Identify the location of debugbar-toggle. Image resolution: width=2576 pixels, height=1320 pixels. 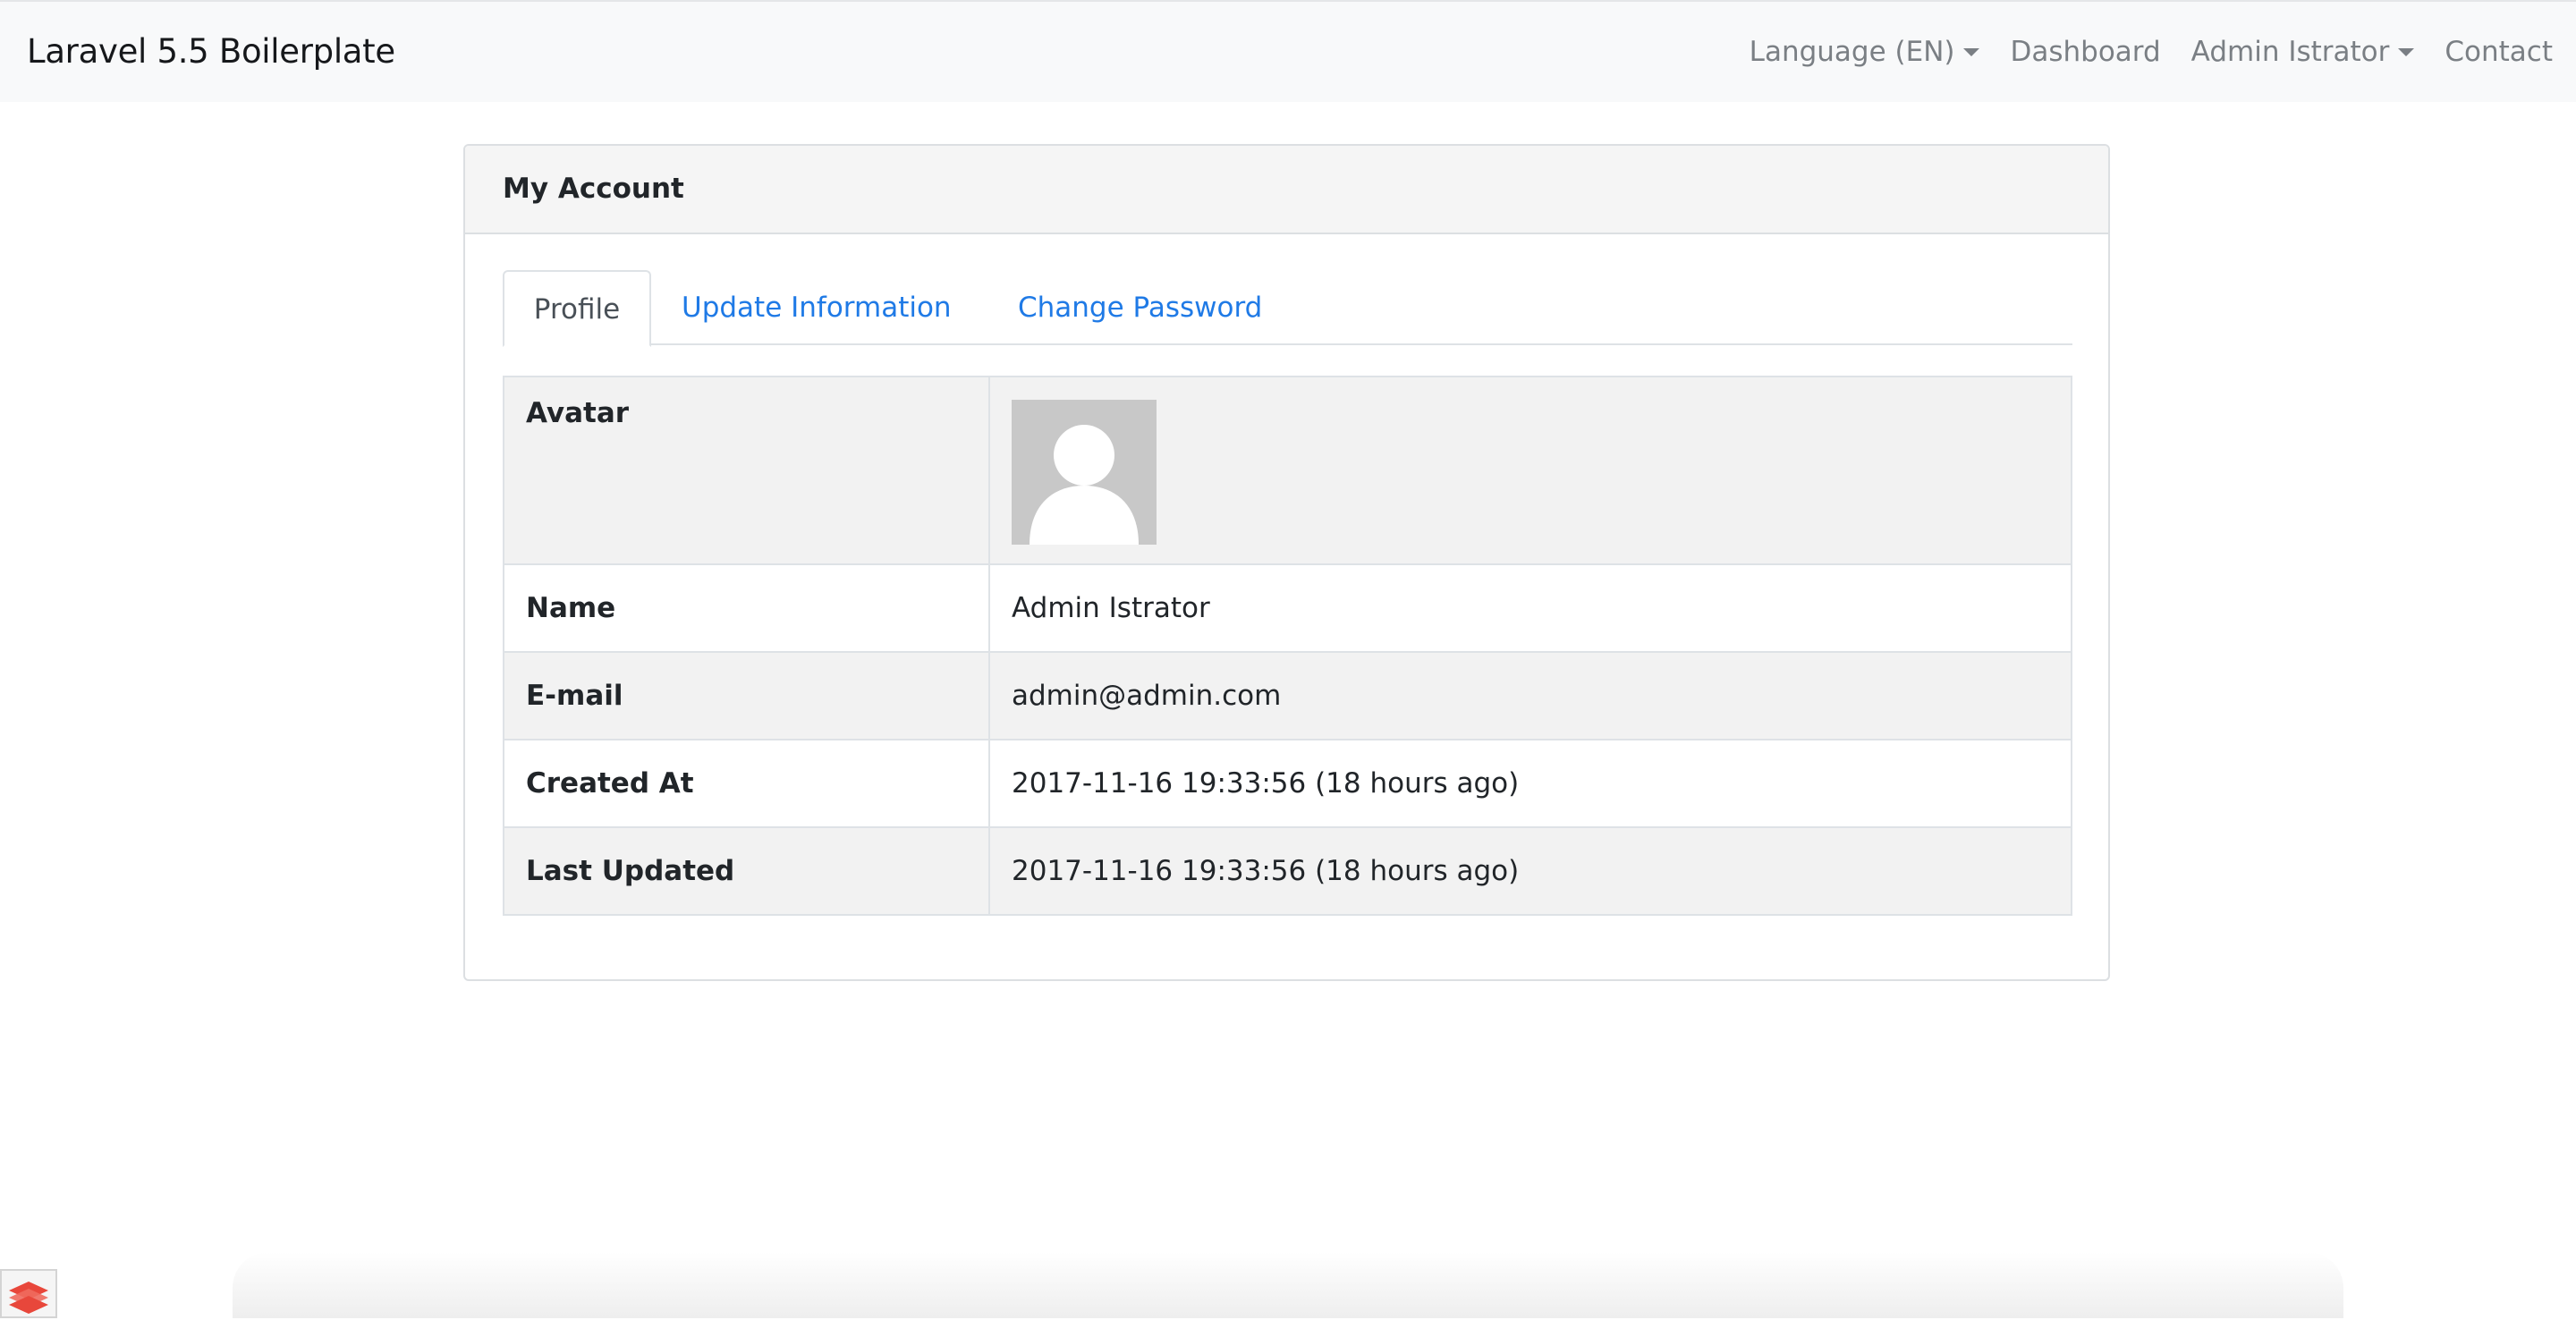
(28, 1293).